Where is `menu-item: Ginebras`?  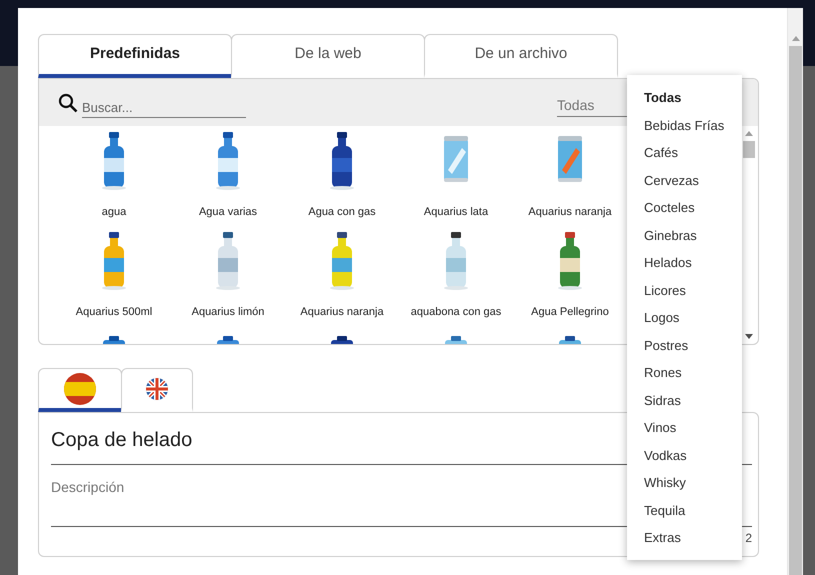
menu-item: Ginebras is located at coordinates (684, 235).